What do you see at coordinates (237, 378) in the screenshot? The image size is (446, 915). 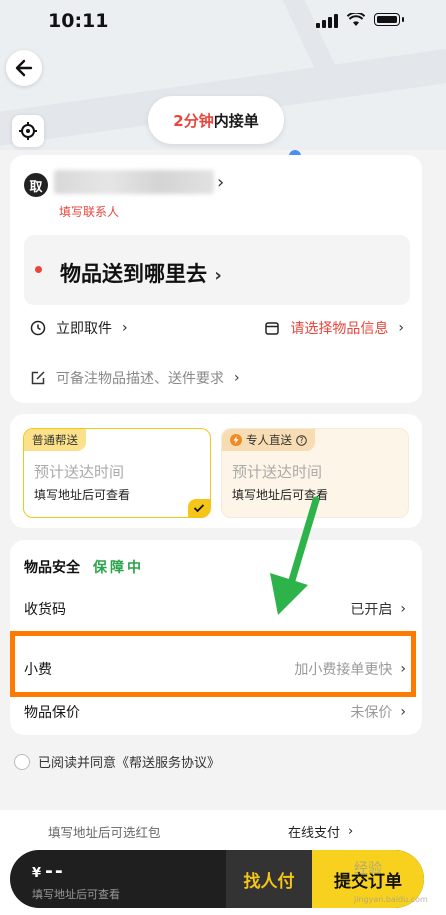 I see `note-chevron-icon: ›` at bounding box center [237, 378].